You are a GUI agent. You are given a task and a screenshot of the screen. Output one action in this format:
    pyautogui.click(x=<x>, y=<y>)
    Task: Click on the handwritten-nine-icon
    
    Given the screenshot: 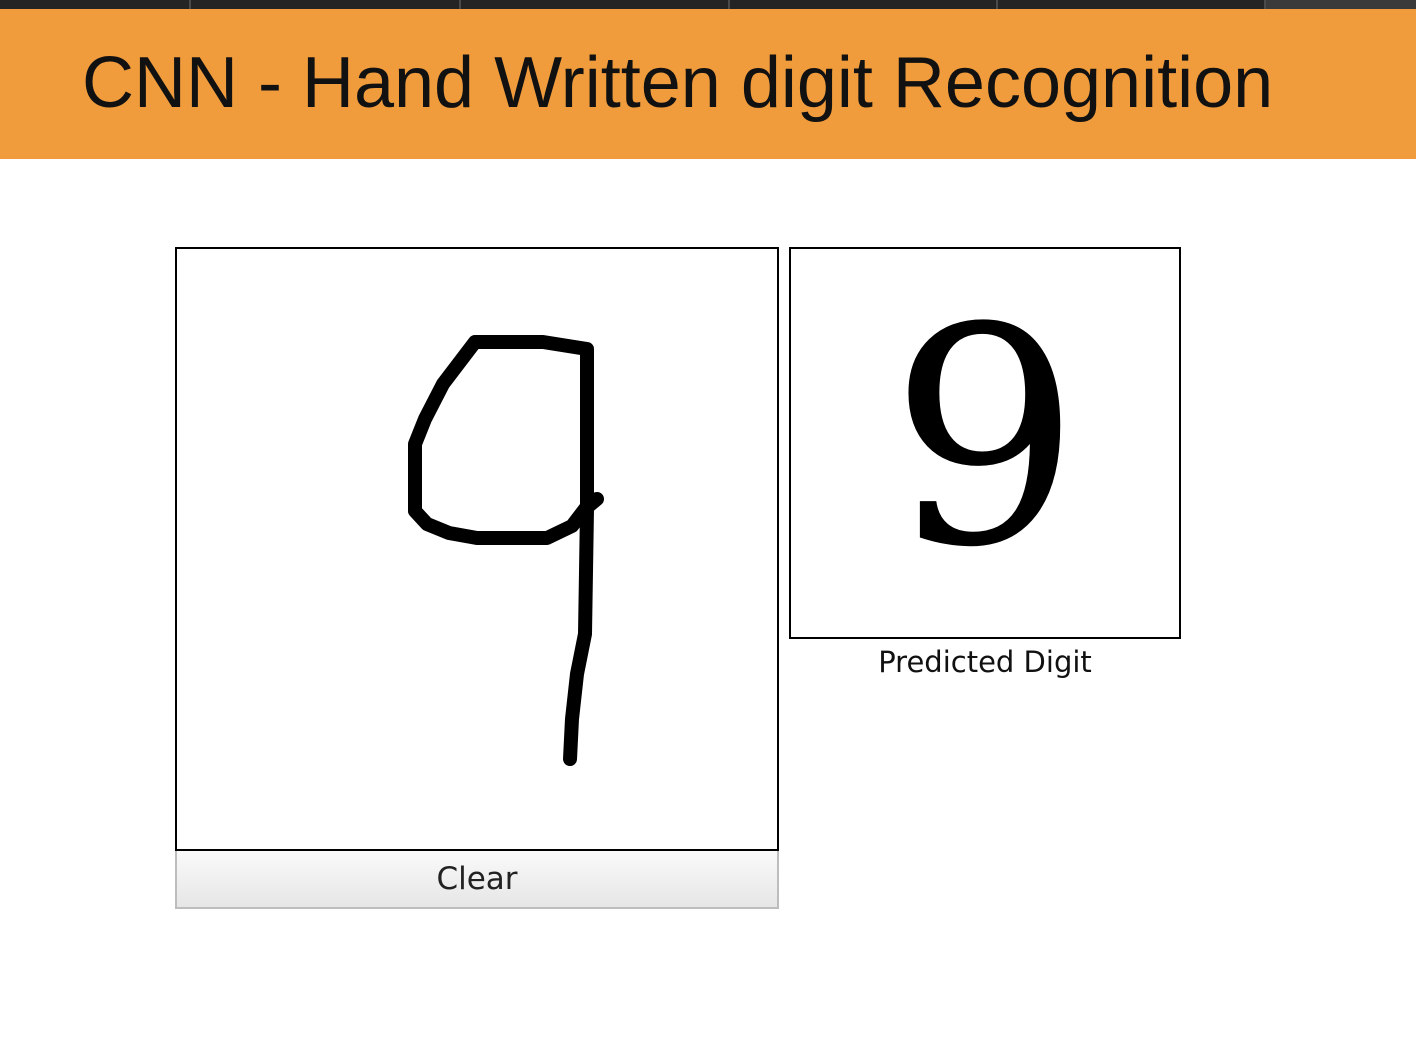 What is the action you would take?
    pyautogui.click(x=506, y=550)
    